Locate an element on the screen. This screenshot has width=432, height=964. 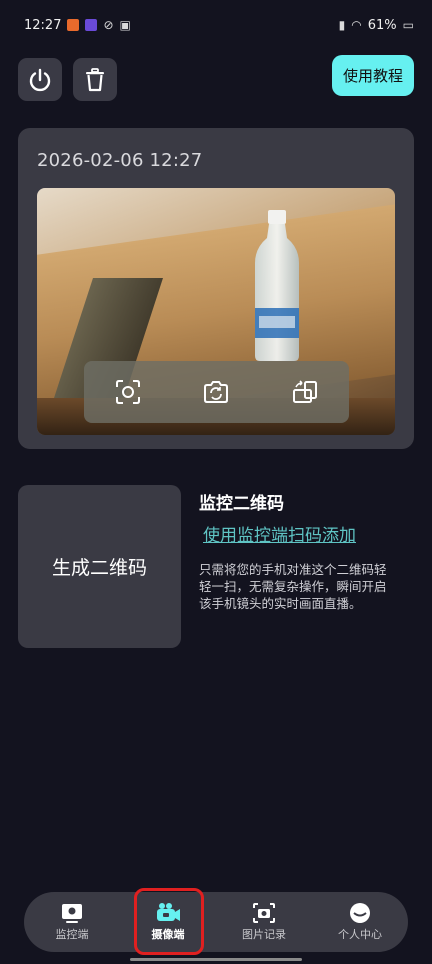
notification-icon: ⊘ is located at coordinates (108, 25).